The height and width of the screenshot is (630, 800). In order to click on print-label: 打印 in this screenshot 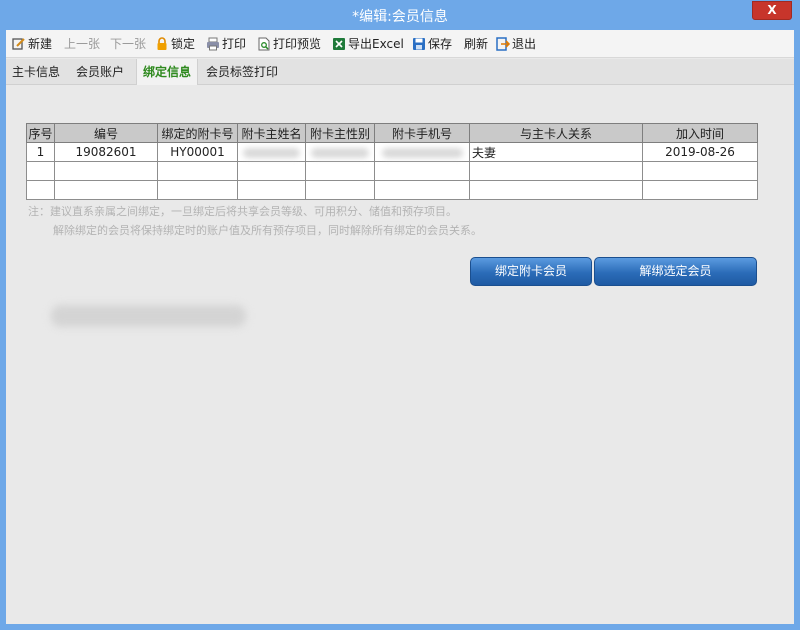, I will do `click(234, 44)`.